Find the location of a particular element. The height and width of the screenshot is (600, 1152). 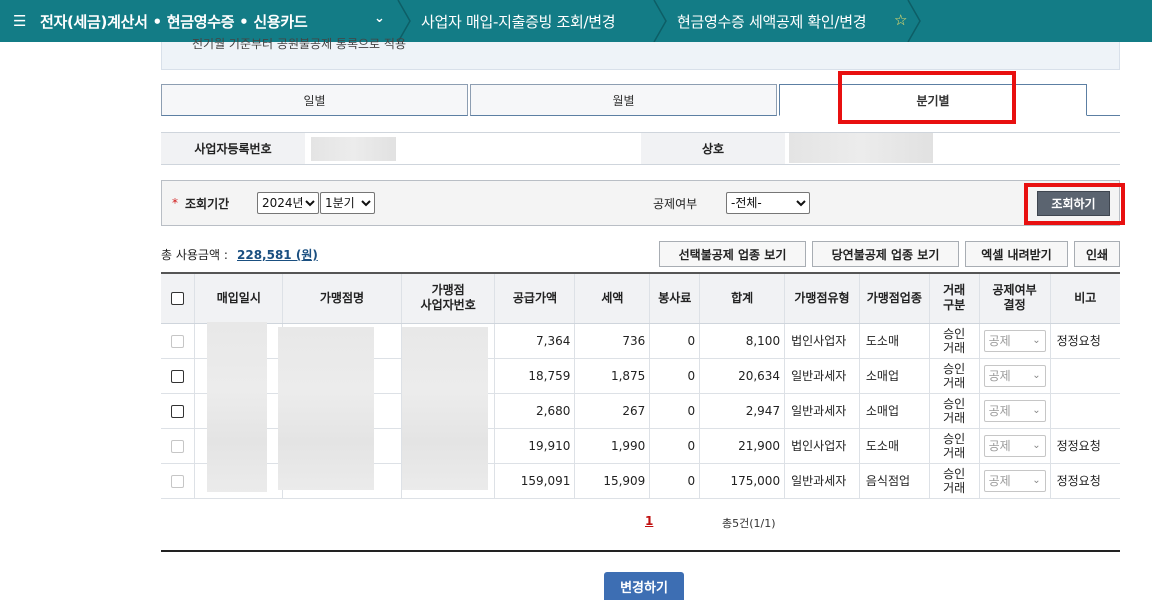

header-note: 비고 is located at coordinates (1085, 298).